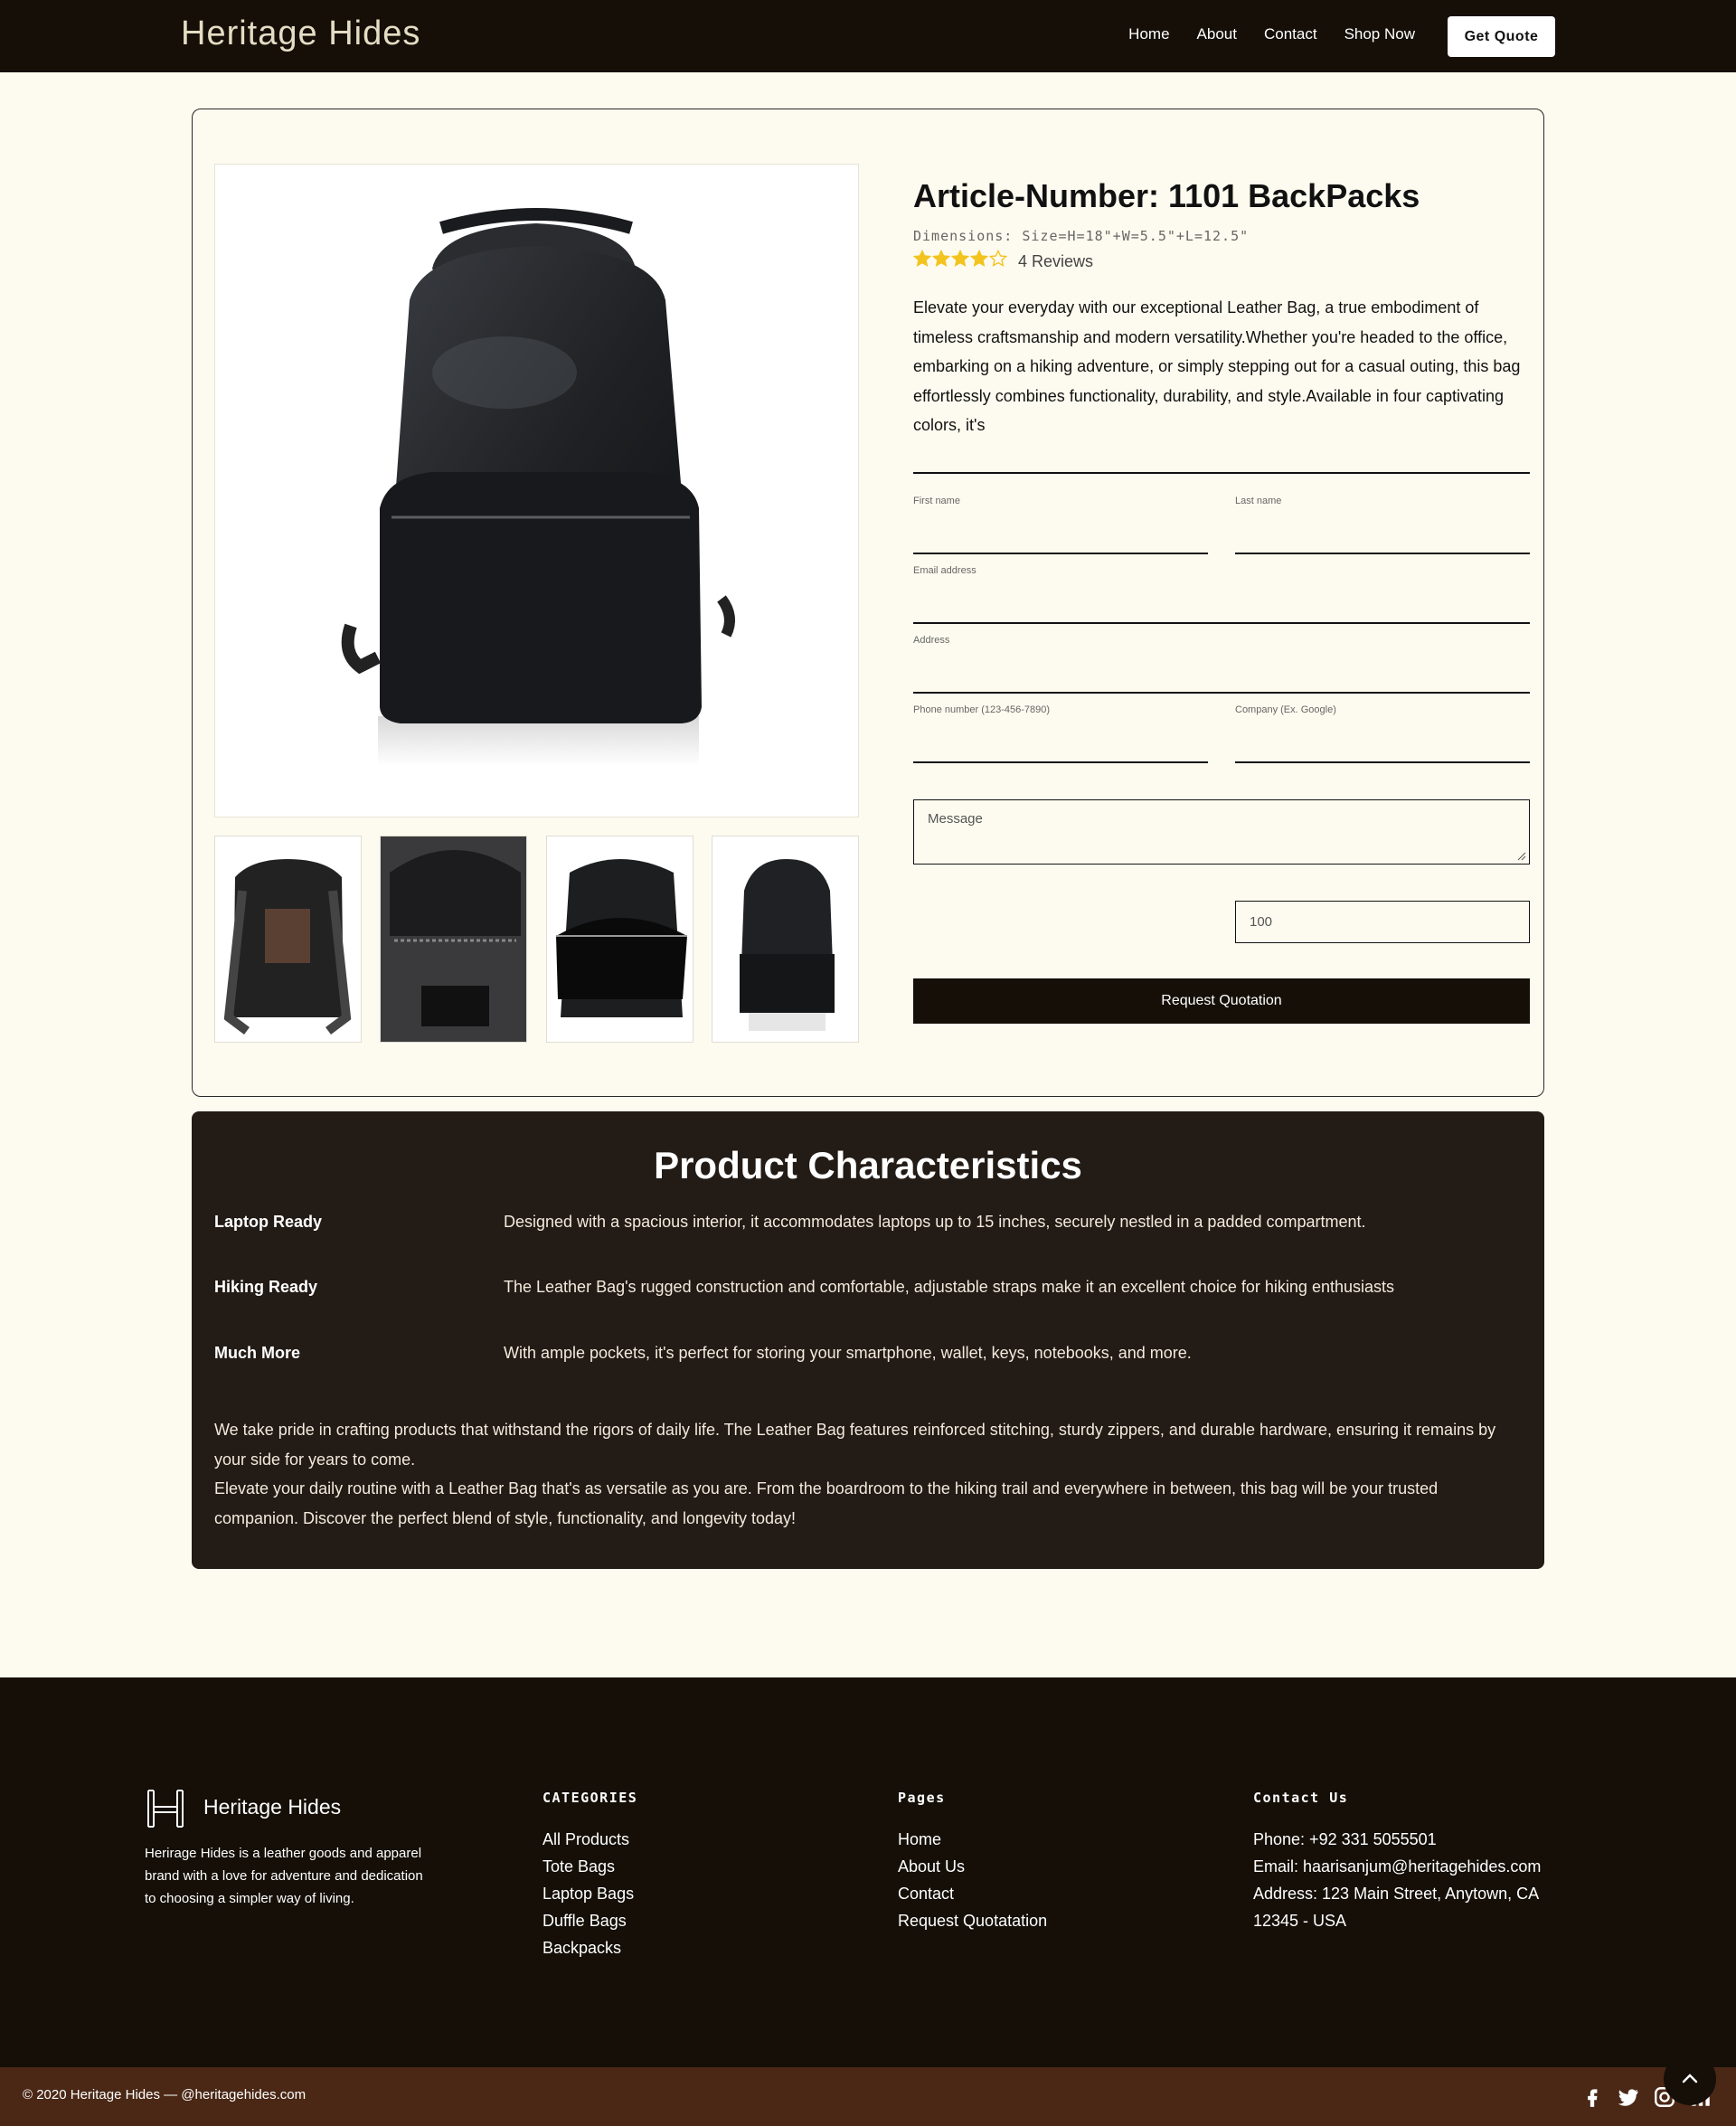 Image resolution: width=1736 pixels, height=2126 pixels. What do you see at coordinates (956, 819) in the screenshot?
I see `message-placeholder: Message` at bounding box center [956, 819].